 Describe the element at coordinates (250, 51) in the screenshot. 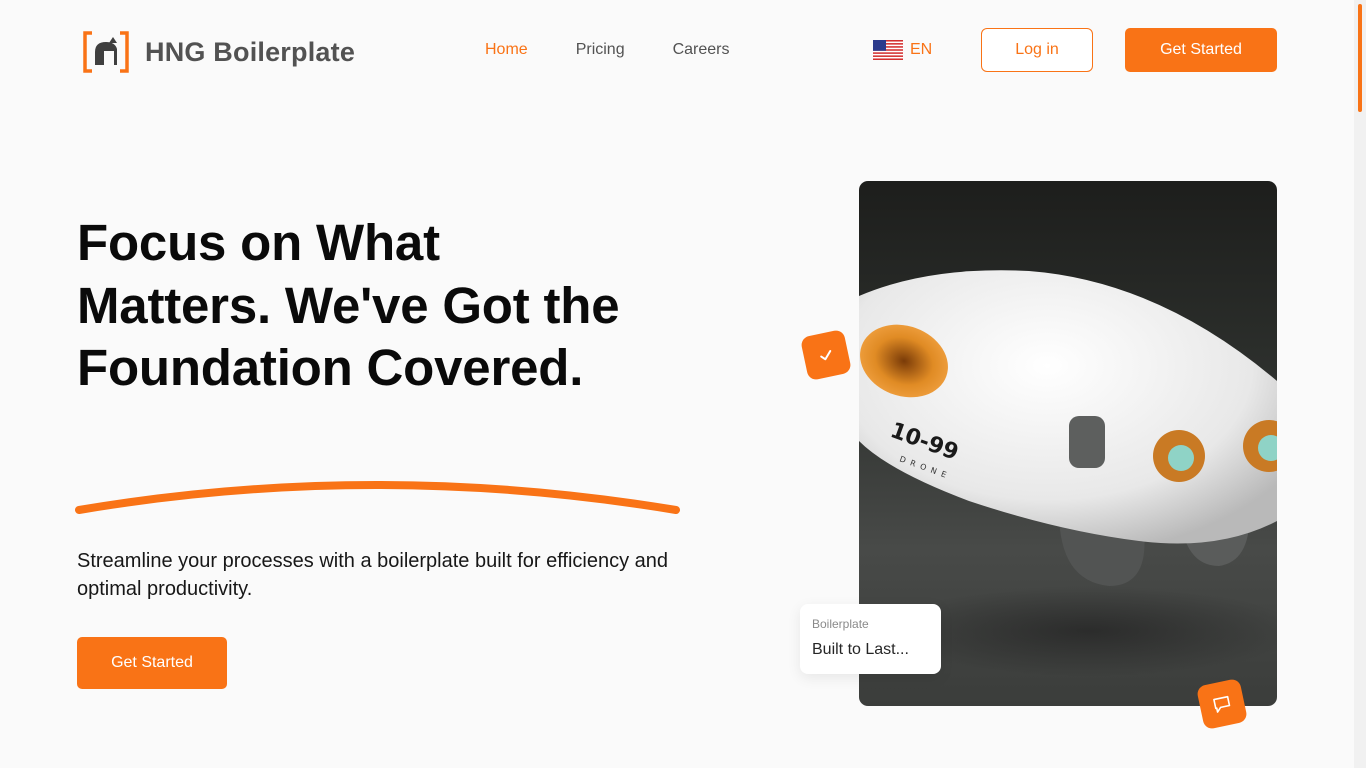

I see `brand-name: HNG Boilerplate` at that location.